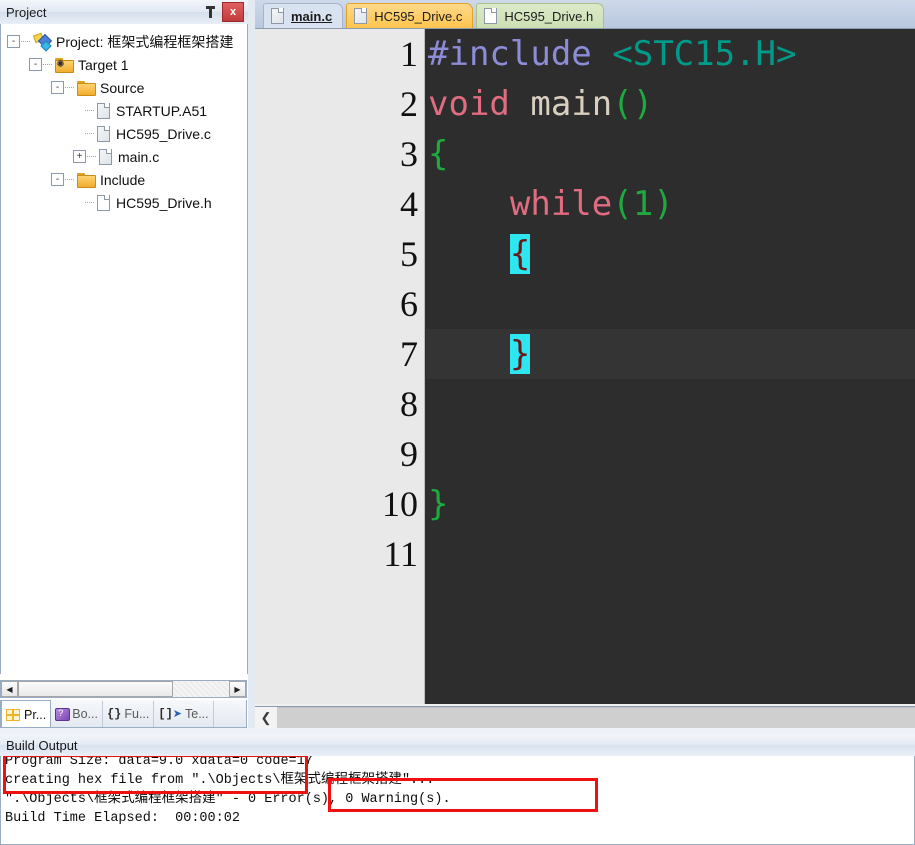  What do you see at coordinates (9, 689) in the screenshot?
I see `scroll-left-arrow-icon: ◀` at bounding box center [9, 689].